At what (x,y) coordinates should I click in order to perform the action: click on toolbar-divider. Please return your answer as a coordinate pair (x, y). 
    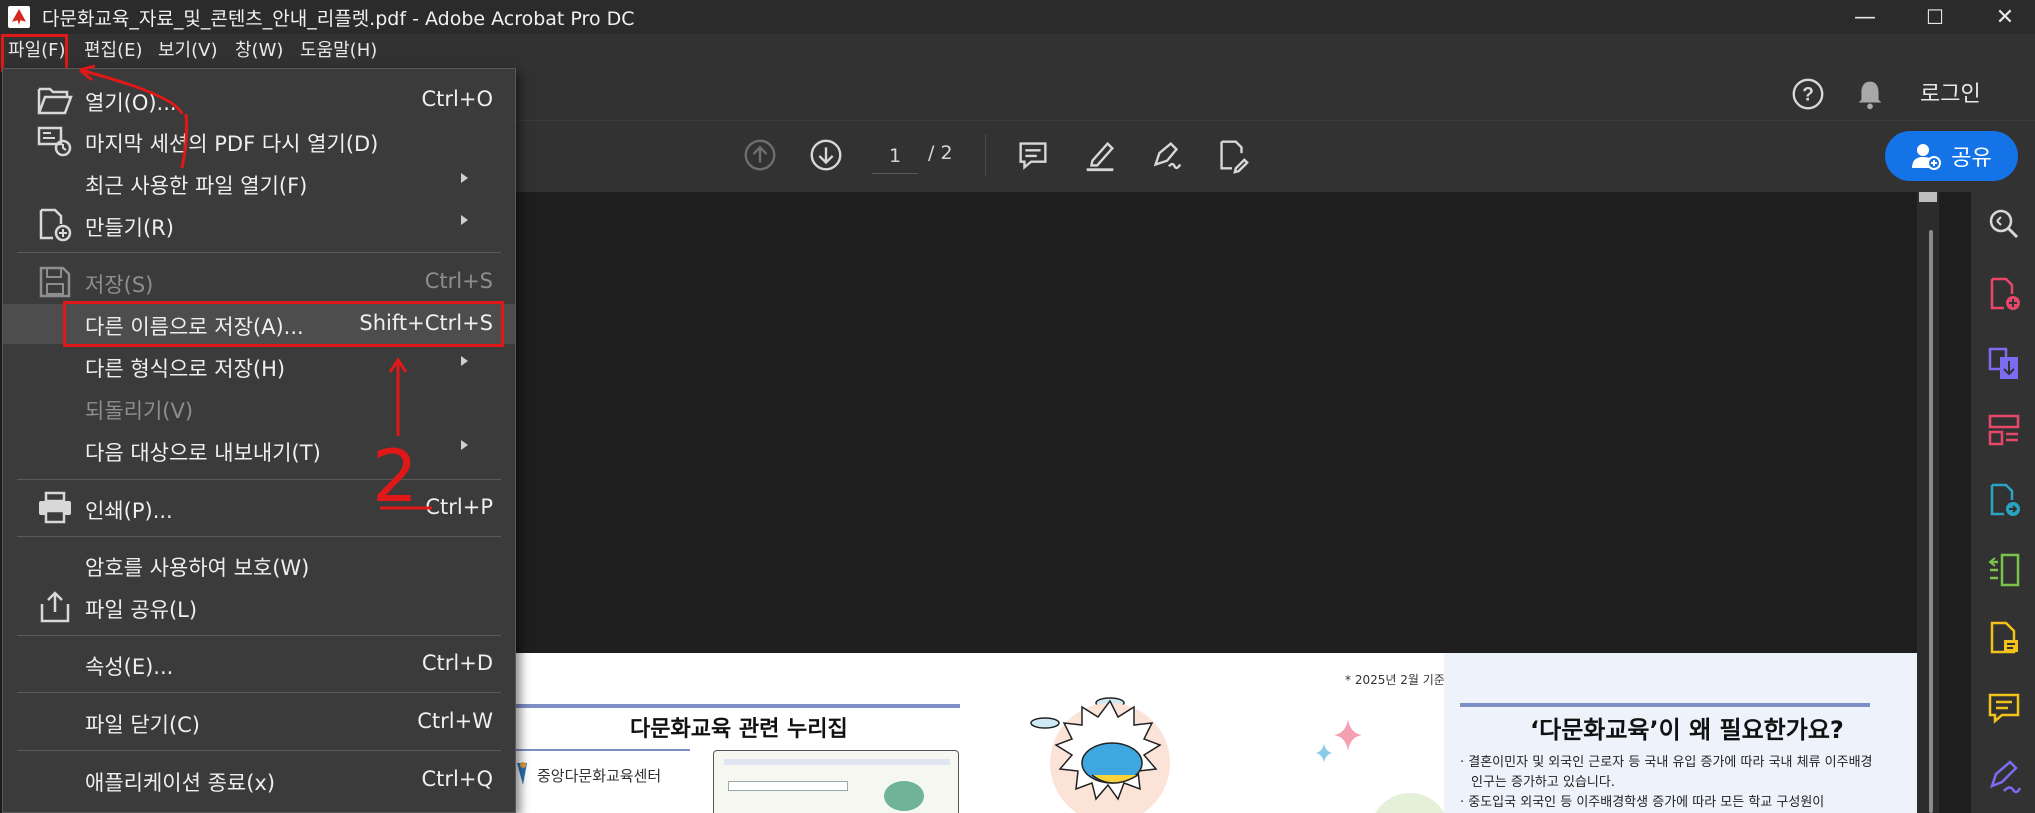
    Looking at the image, I should click on (985, 155).